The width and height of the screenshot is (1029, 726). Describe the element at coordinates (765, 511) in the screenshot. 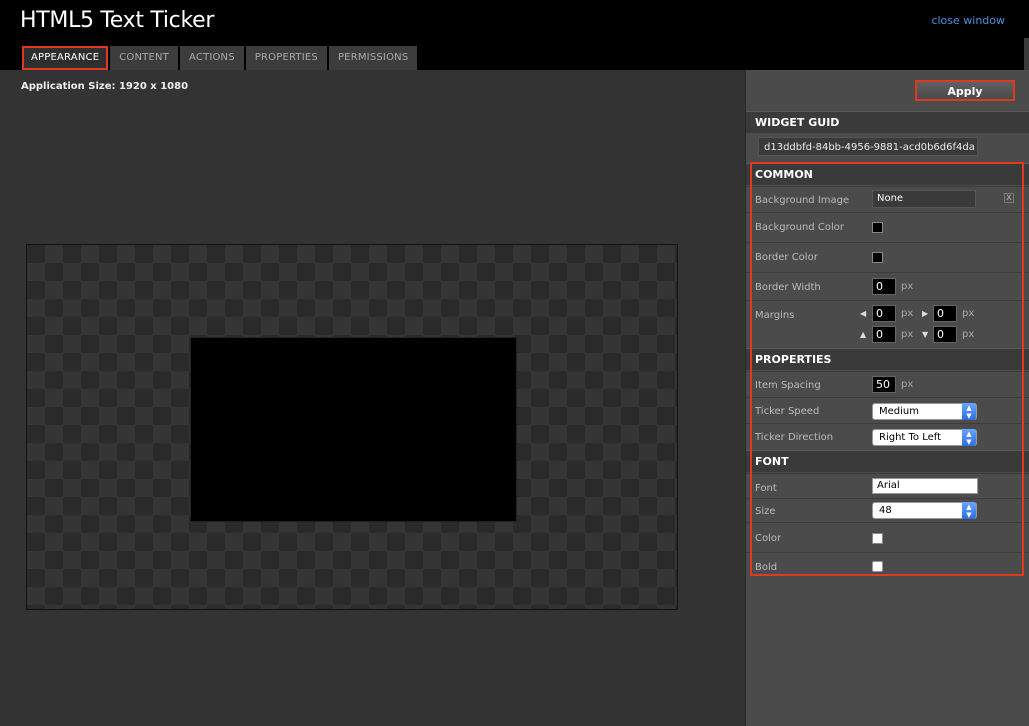

I see `size-label: Size` at that location.